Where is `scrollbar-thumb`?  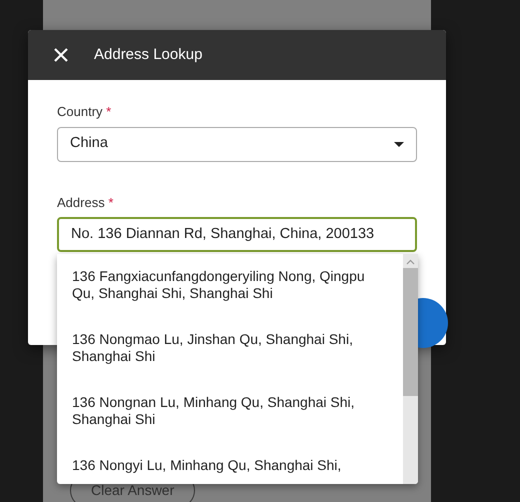 scrollbar-thumb is located at coordinates (410, 332).